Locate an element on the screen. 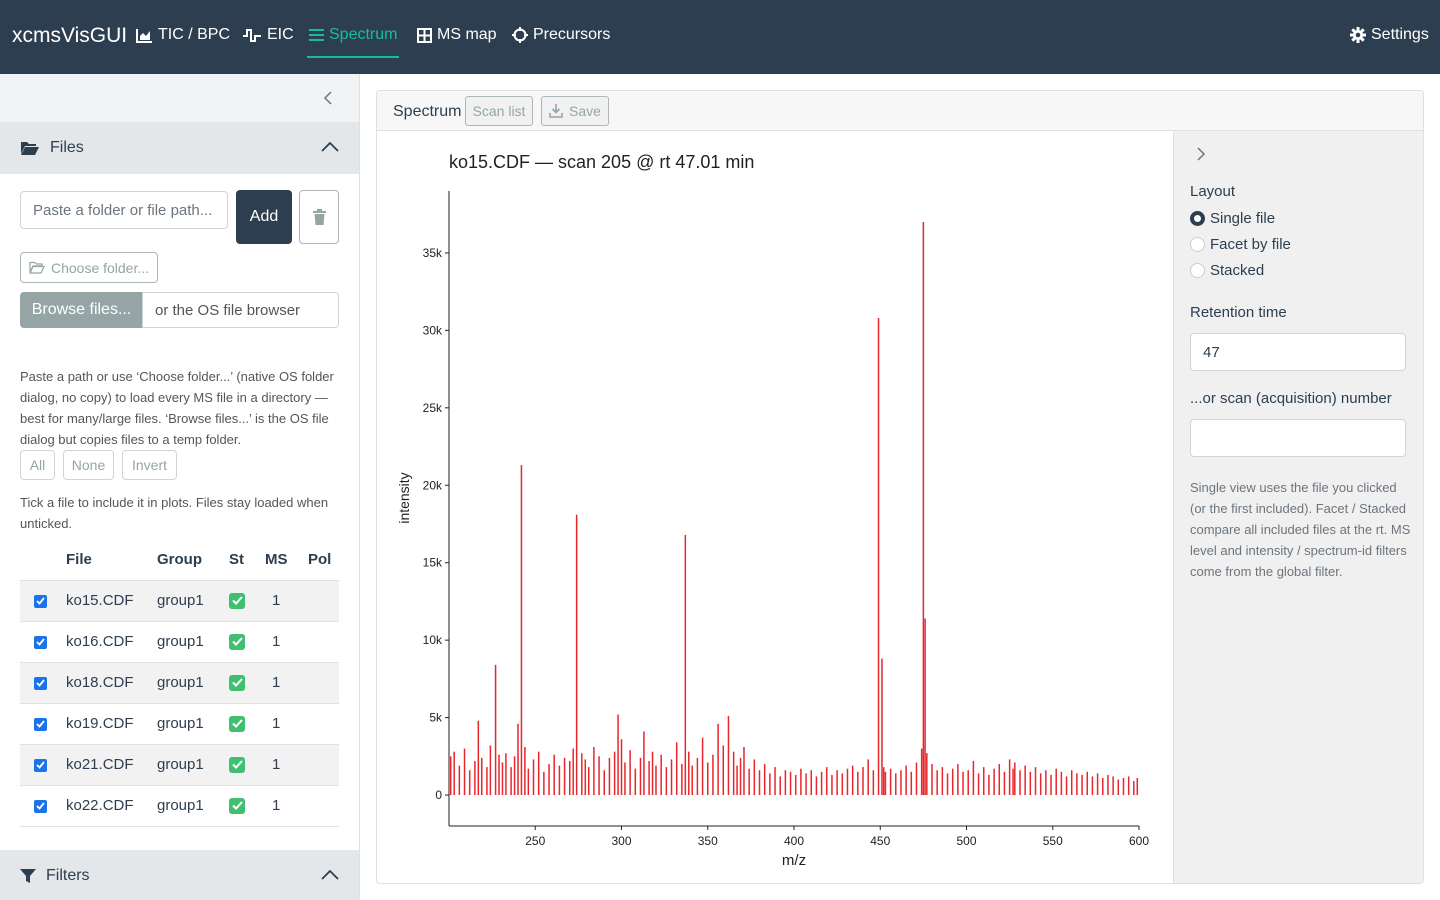 This screenshot has width=1440, height=900. table-row: ko21.CDF group1 1 is located at coordinates (179, 764).